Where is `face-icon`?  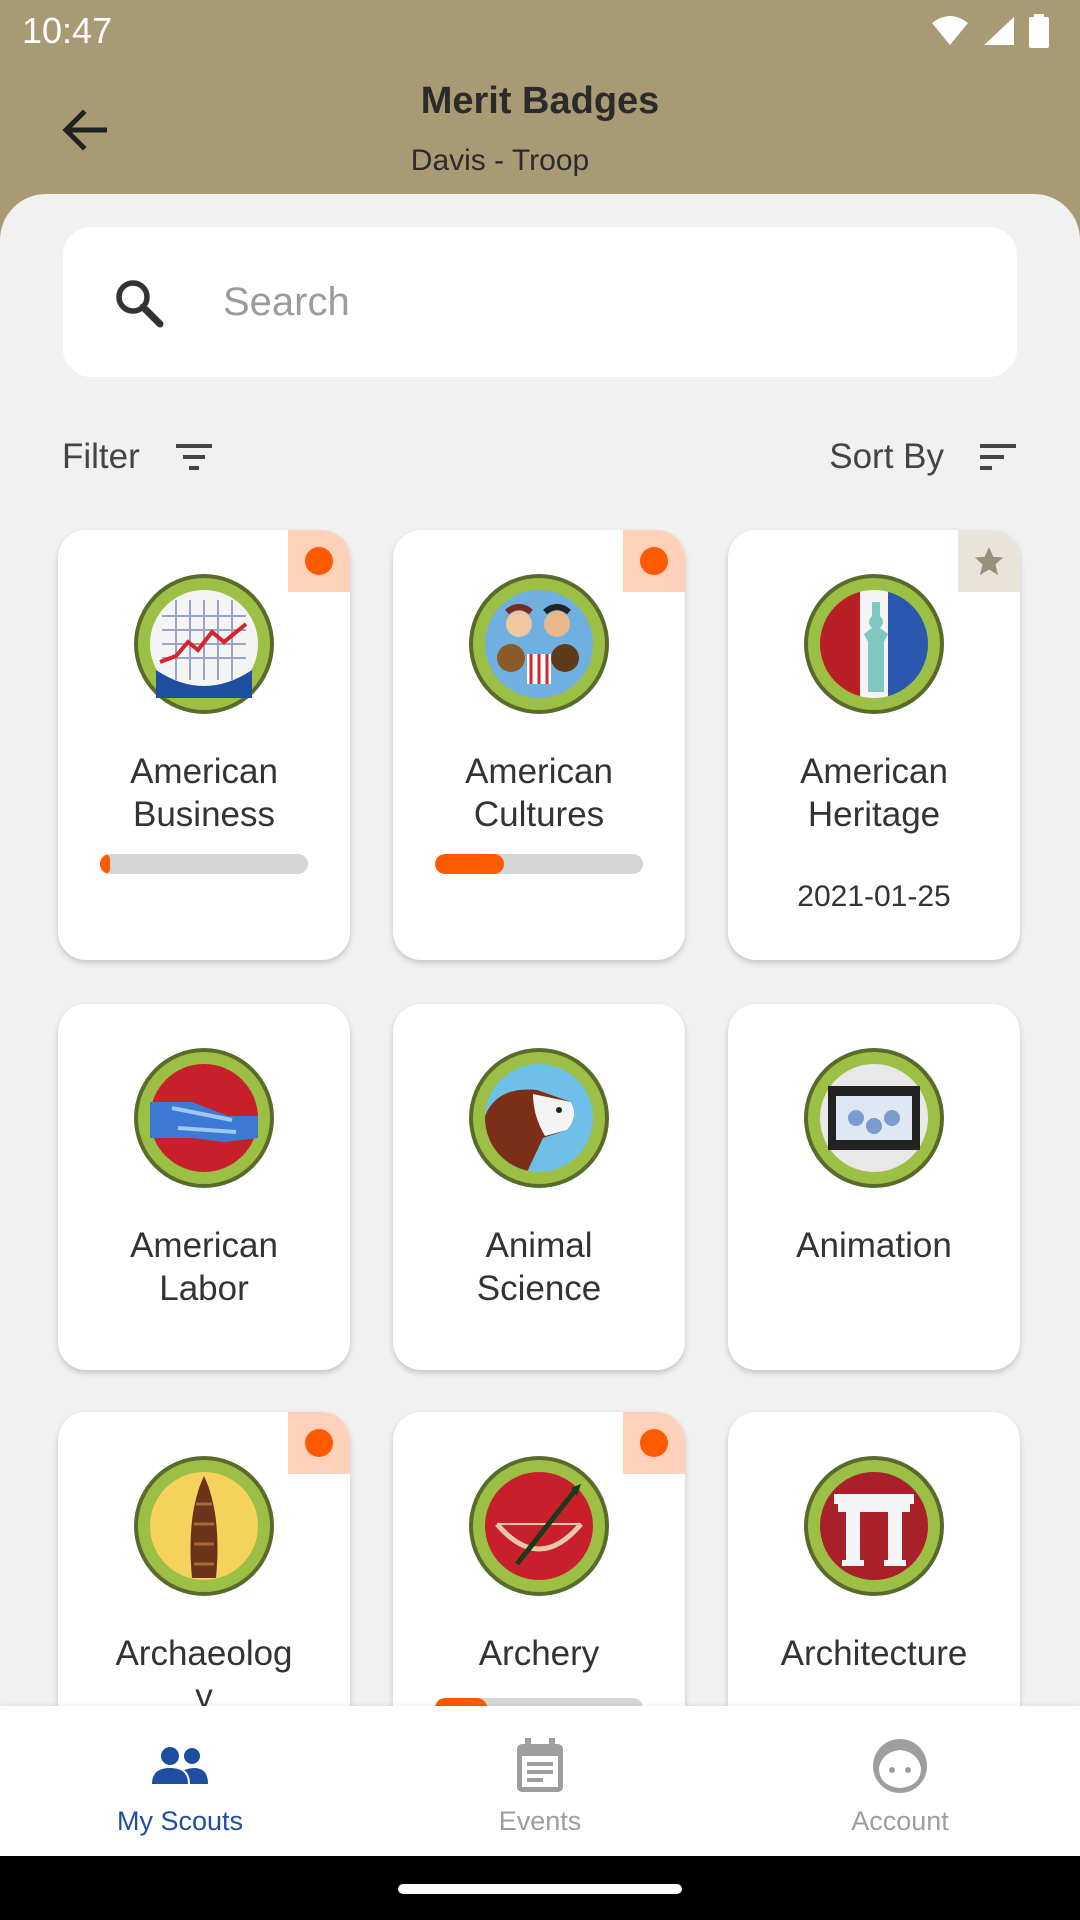 face-icon is located at coordinates (900, 1766).